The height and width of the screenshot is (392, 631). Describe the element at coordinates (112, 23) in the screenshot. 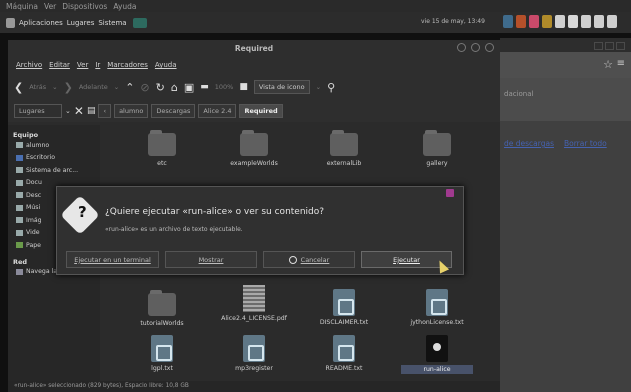

I see `panel-menu-sistema: Sistema` at that location.